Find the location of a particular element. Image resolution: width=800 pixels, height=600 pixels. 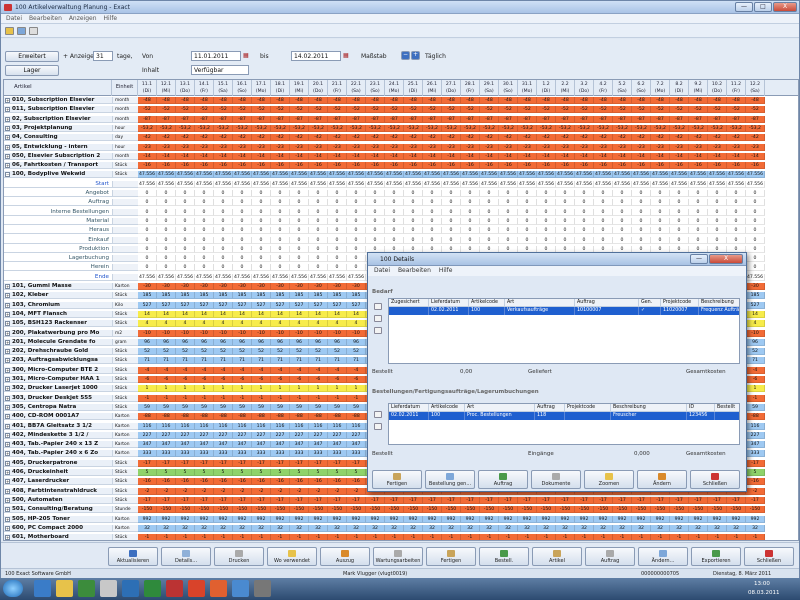

dialog-menu-hilfe: Hilfe is located at coordinates (446, 271).